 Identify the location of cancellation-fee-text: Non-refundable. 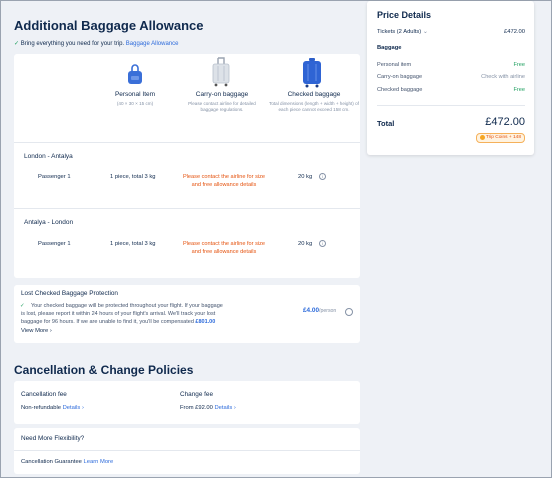
(41, 408).